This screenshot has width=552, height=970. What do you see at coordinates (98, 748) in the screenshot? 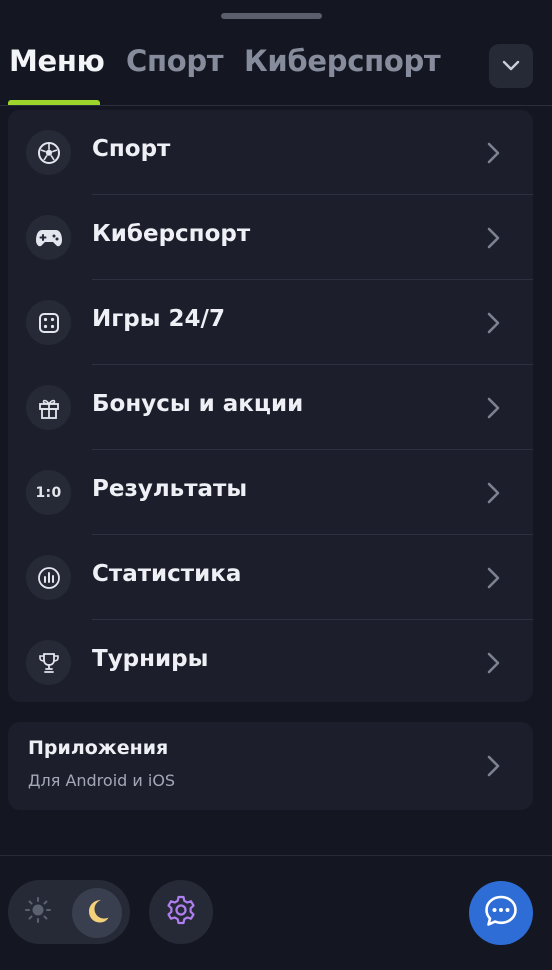
I see `apps-title: Приложения` at bounding box center [98, 748].